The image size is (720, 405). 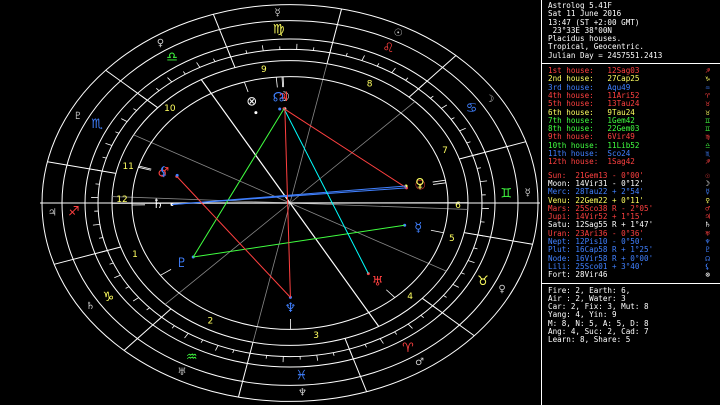 I want to click on ruler-icon: ♀, so click(x=160, y=43).